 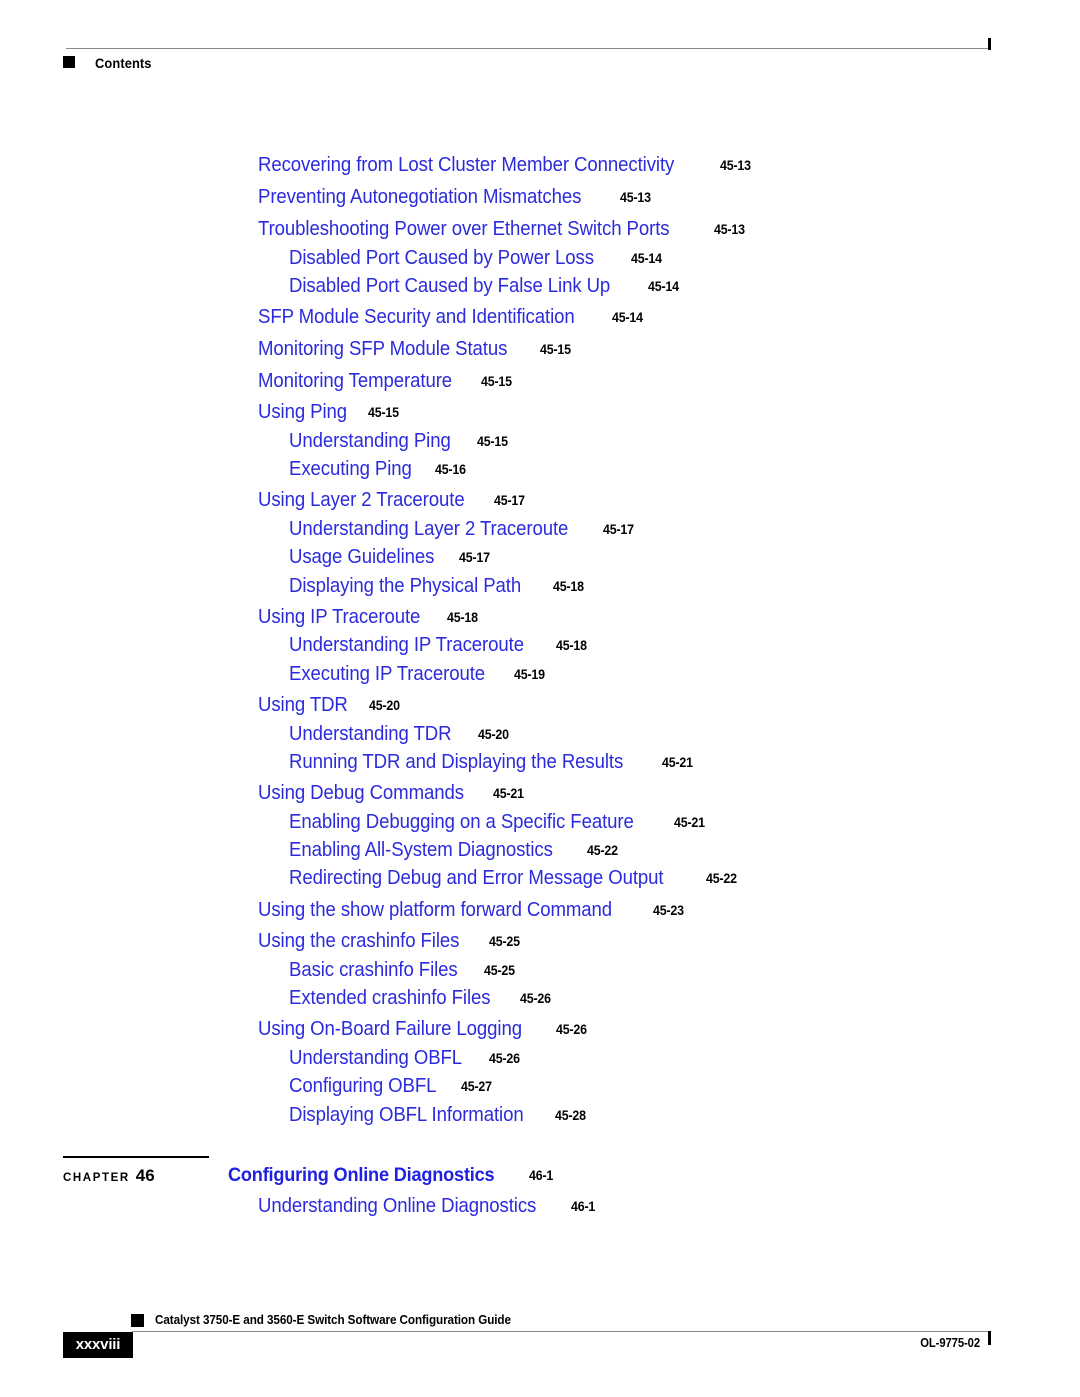 I want to click on toc-entry: Using IP Traceroute 45-18, so click(x=369, y=617).